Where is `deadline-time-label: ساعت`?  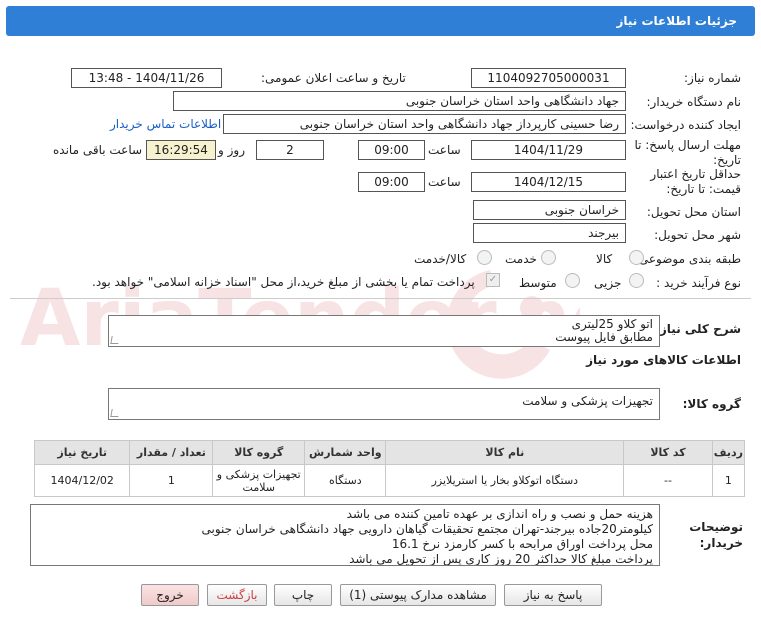 deadline-time-label: ساعت is located at coordinates (444, 150).